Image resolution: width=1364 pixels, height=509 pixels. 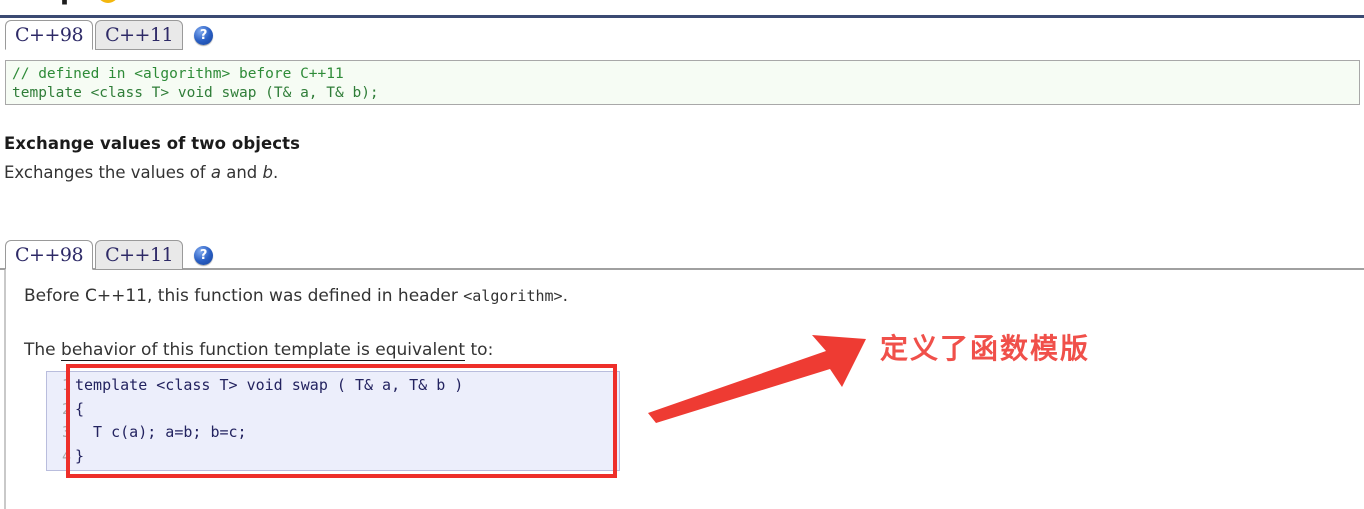 I want to click on desc-var-b: b, so click(x=268, y=172).